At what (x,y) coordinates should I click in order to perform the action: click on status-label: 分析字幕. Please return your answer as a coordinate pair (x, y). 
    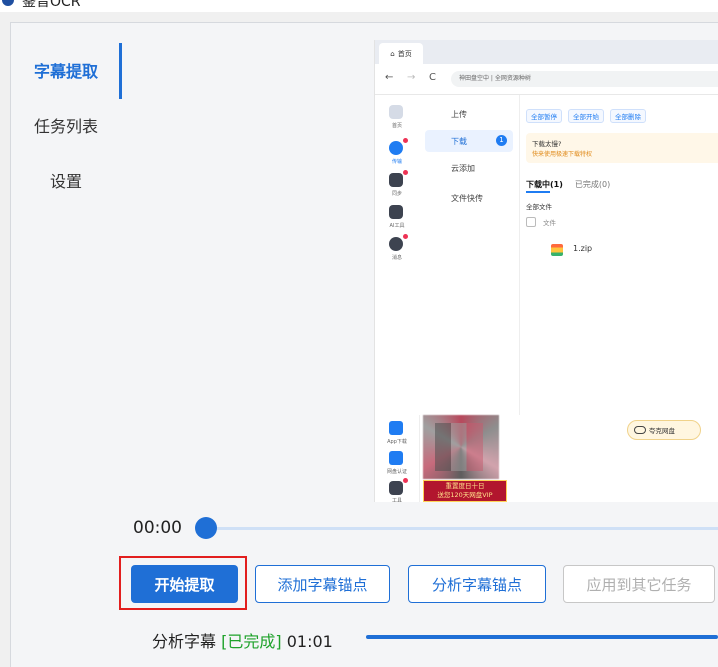
    Looking at the image, I should click on (184, 641).